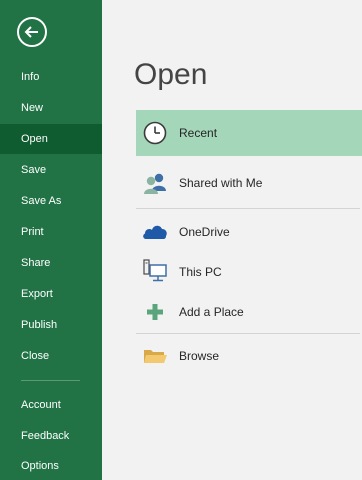  Describe the element at coordinates (155, 133) in the screenshot. I see `clock-icon` at that location.